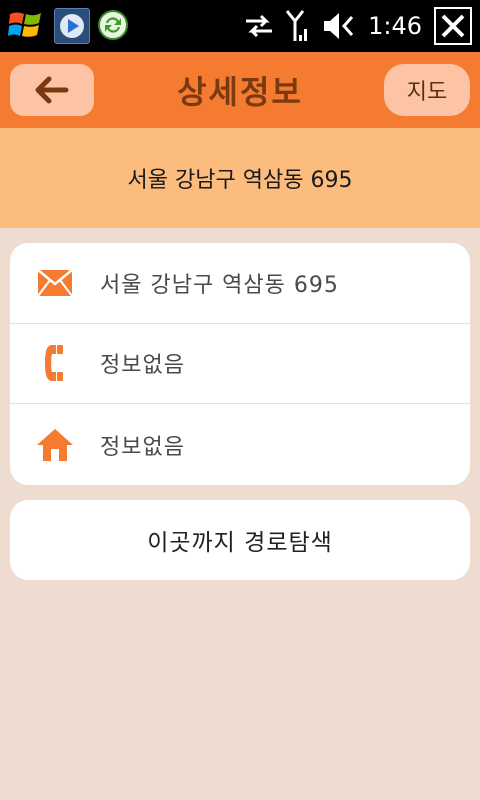 The height and width of the screenshot is (800, 480). I want to click on close-icon, so click(453, 26).